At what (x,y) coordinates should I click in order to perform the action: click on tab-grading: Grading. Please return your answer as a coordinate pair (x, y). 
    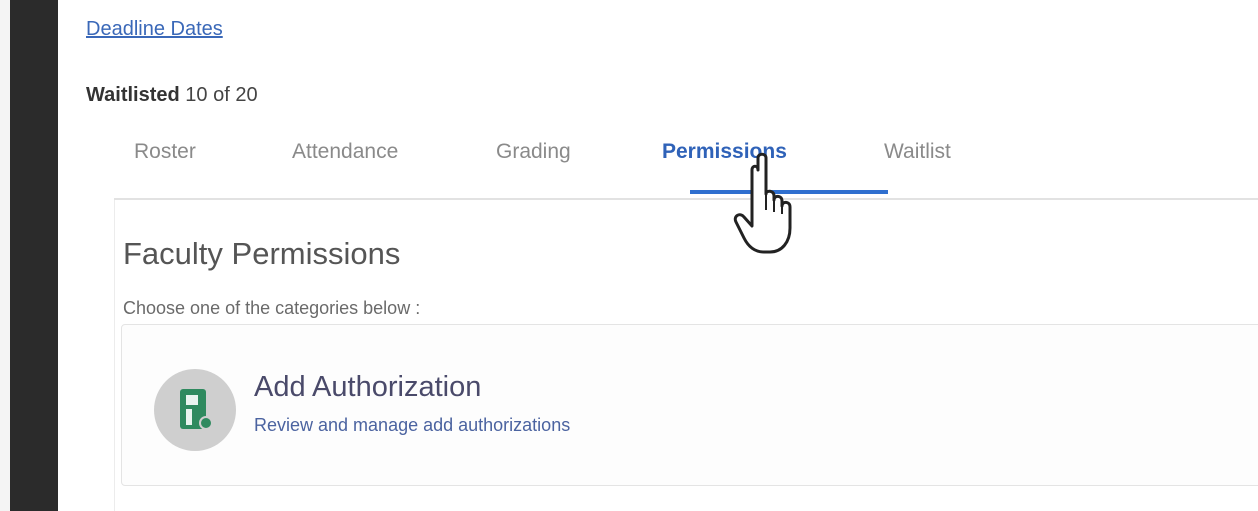
    Looking at the image, I should click on (533, 167).